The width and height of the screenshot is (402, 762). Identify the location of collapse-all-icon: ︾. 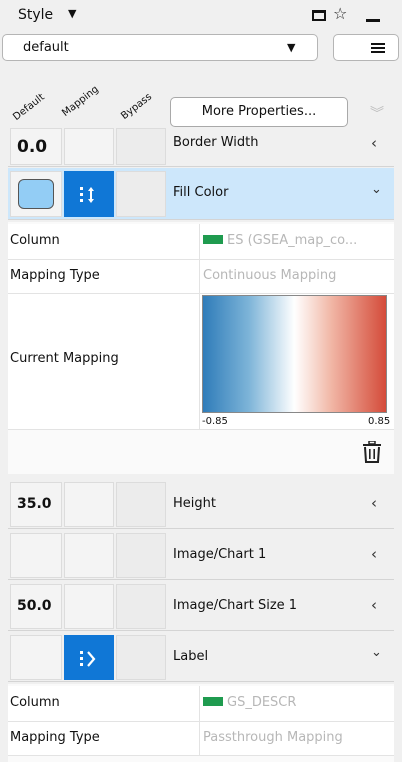
(377, 113).